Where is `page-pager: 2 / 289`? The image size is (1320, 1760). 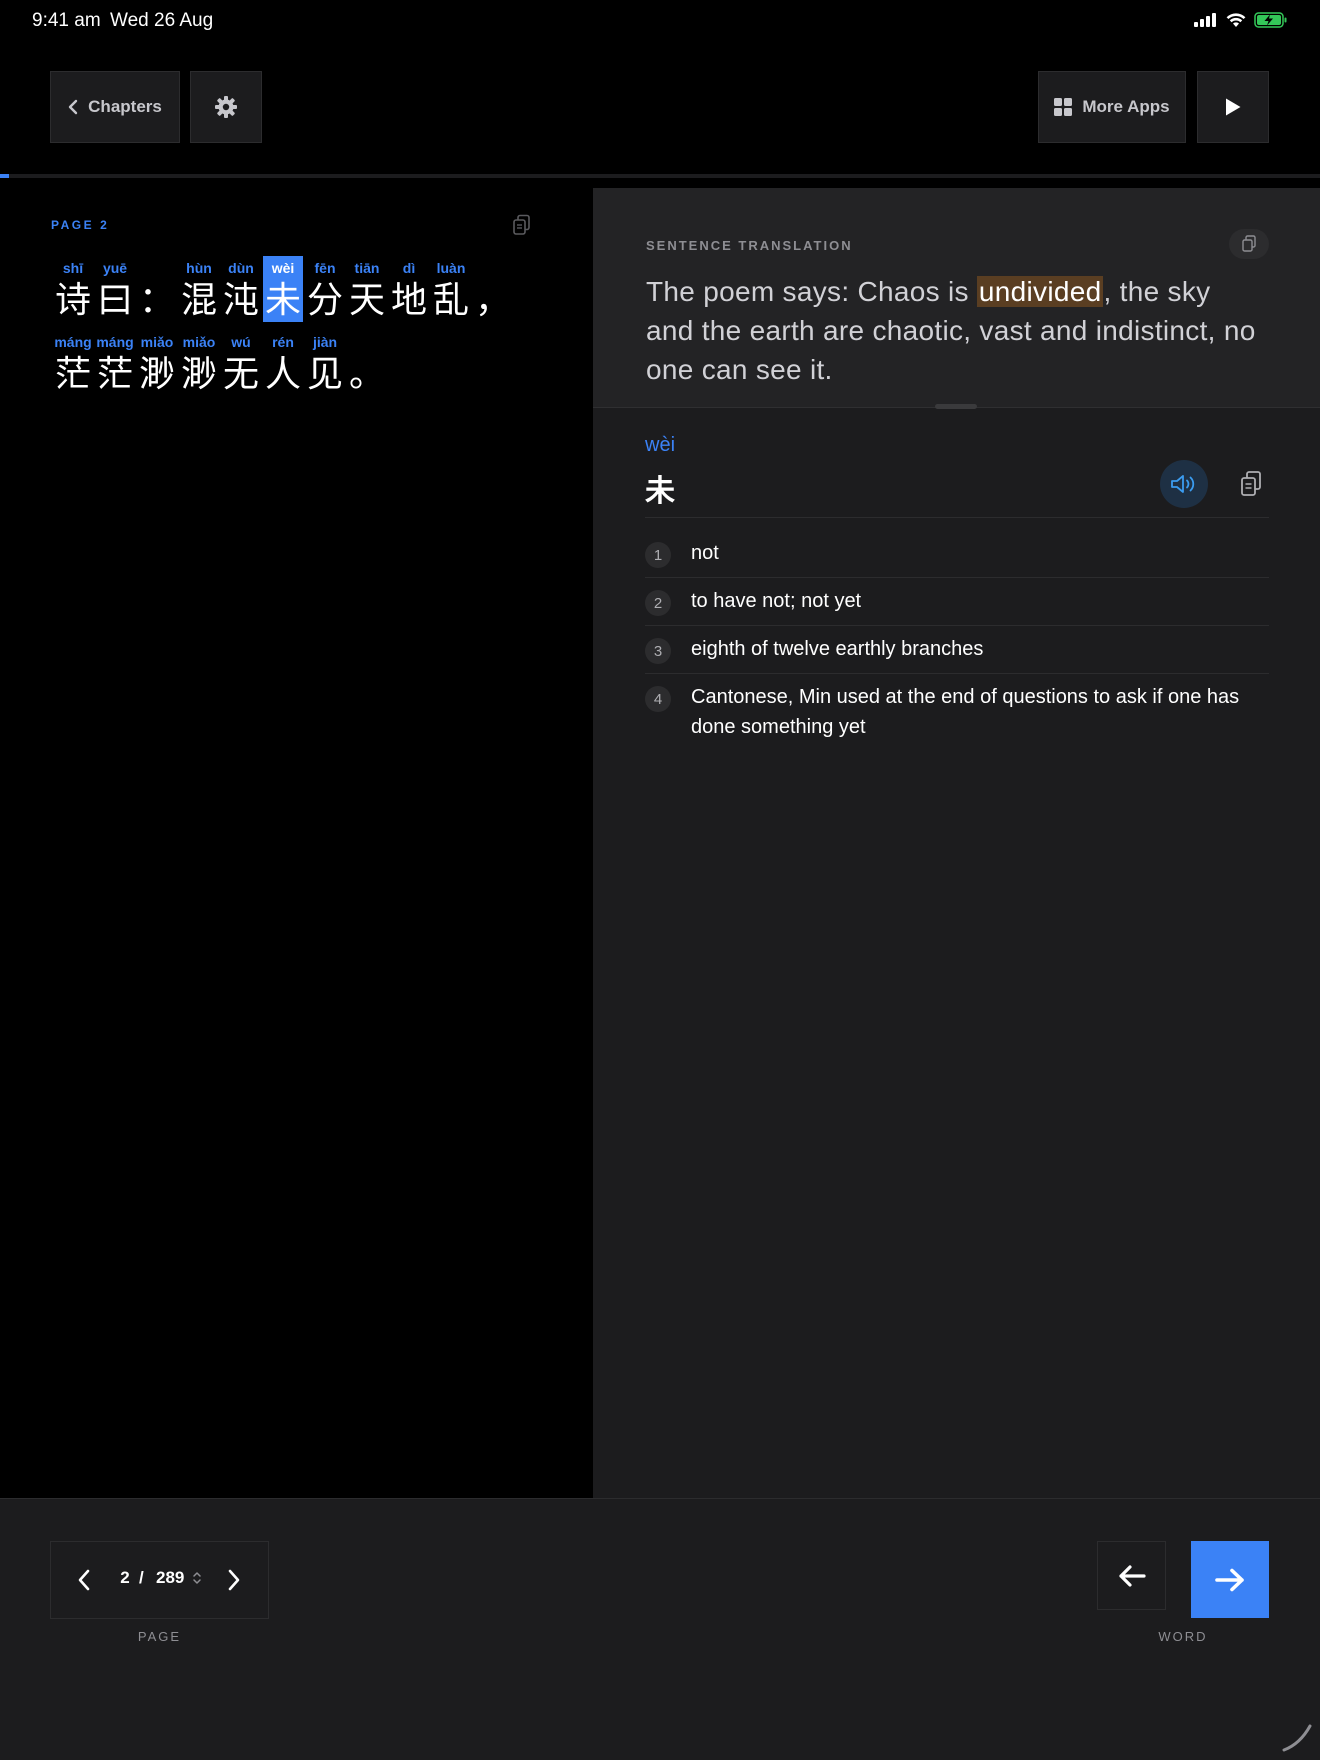 page-pager: 2 / 289 is located at coordinates (159, 1580).